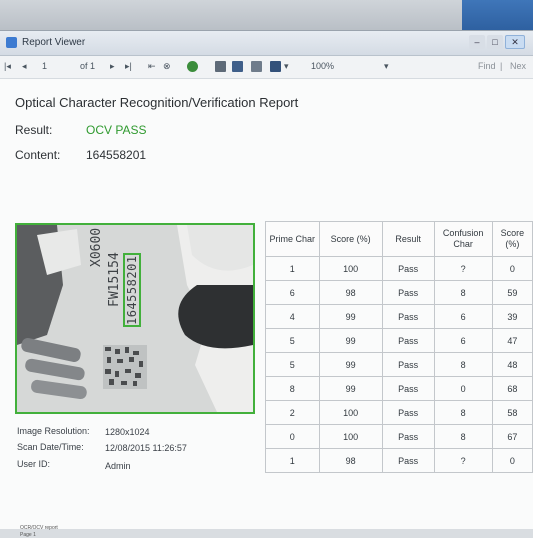 This screenshot has height=538, width=533. What do you see at coordinates (322, 66) in the screenshot?
I see `zoom-select: 100%` at bounding box center [322, 66].